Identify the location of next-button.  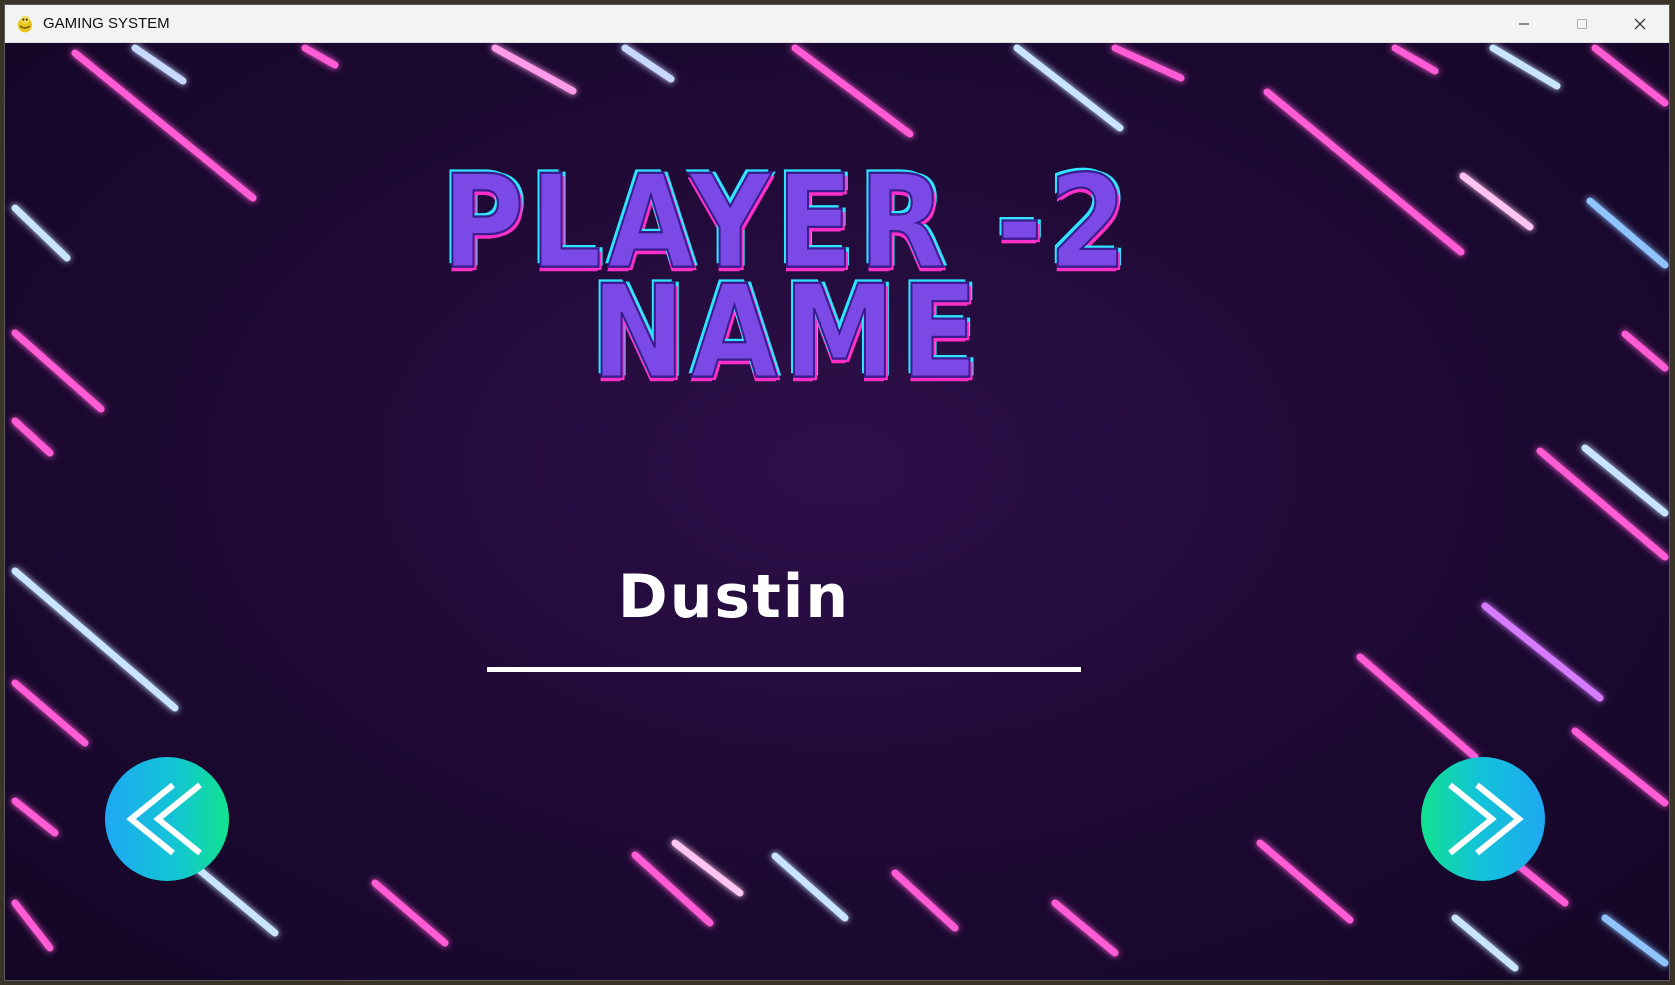
(1483, 819).